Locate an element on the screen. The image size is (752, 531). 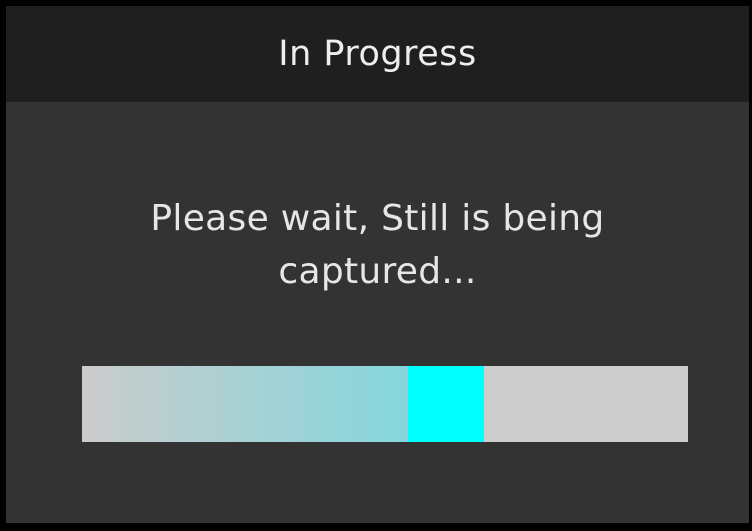
progress-message-line-1: Please wait, Still is being is located at coordinates (377, 218).